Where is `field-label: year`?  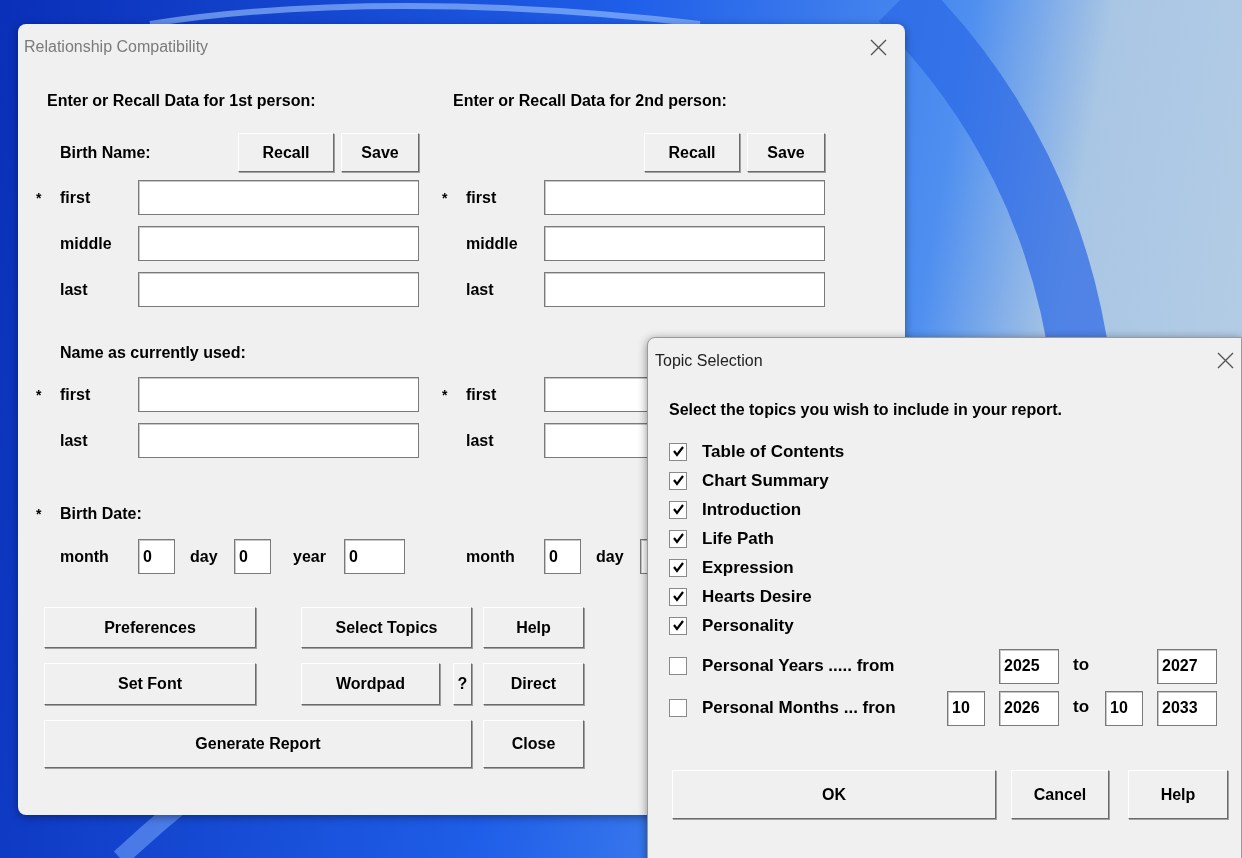
field-label: year is located at coordinates (309, 556).